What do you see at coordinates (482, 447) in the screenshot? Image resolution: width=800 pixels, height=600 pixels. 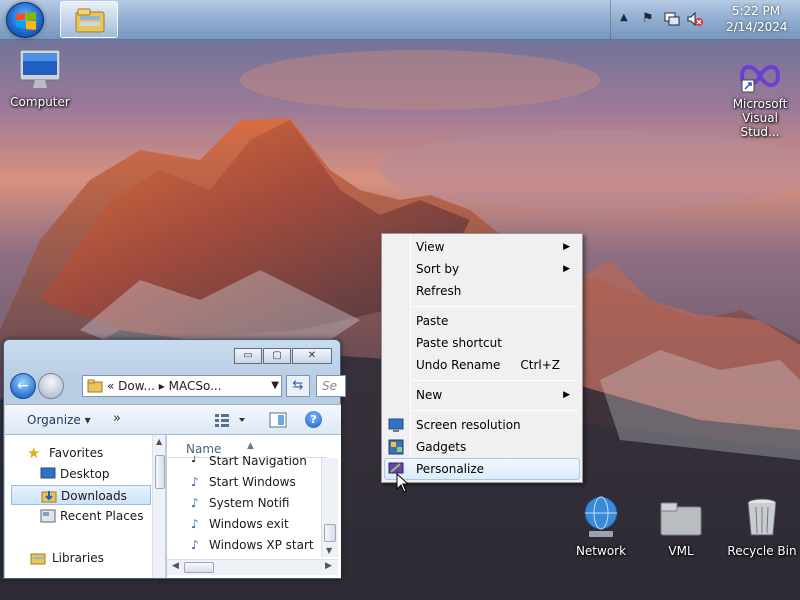 I see `menu-item-gadgets: Gadgets` at bounding box center [482, 447].